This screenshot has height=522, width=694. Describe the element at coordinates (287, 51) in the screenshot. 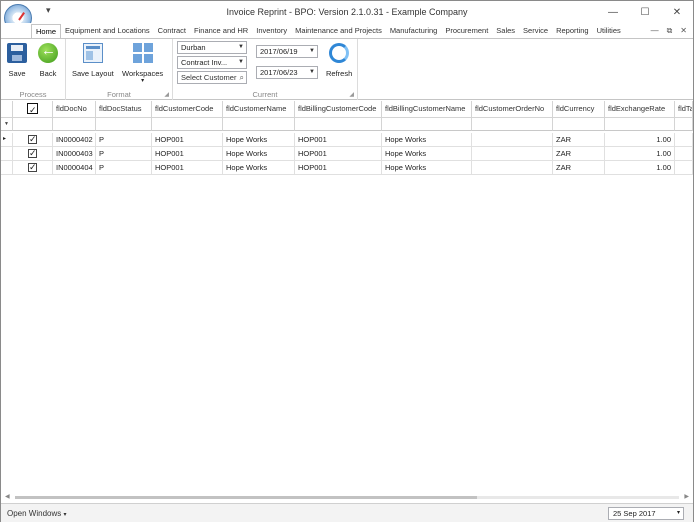

I see `date-from-picker: 2017/06/19 ▼` at that location.